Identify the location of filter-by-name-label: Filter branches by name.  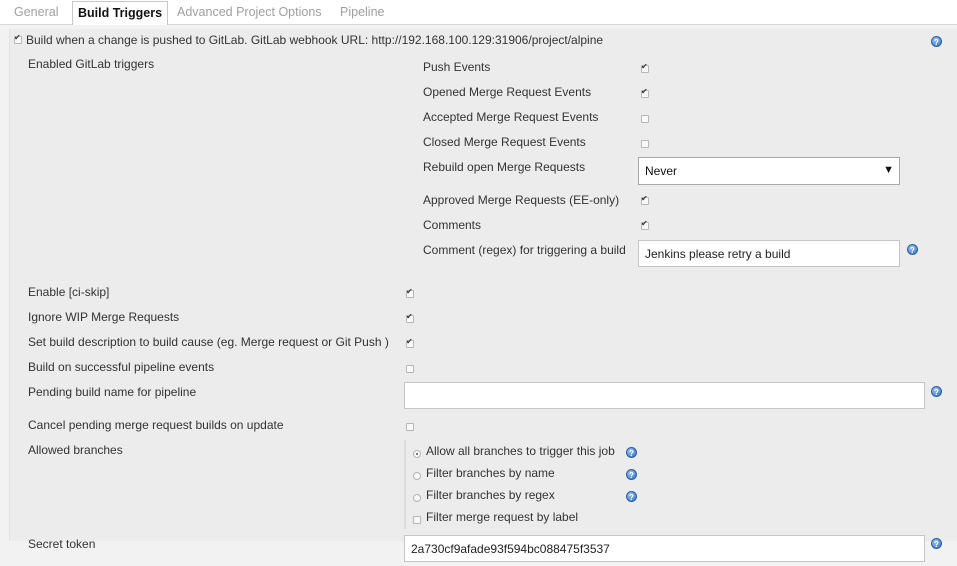
(490, 473).